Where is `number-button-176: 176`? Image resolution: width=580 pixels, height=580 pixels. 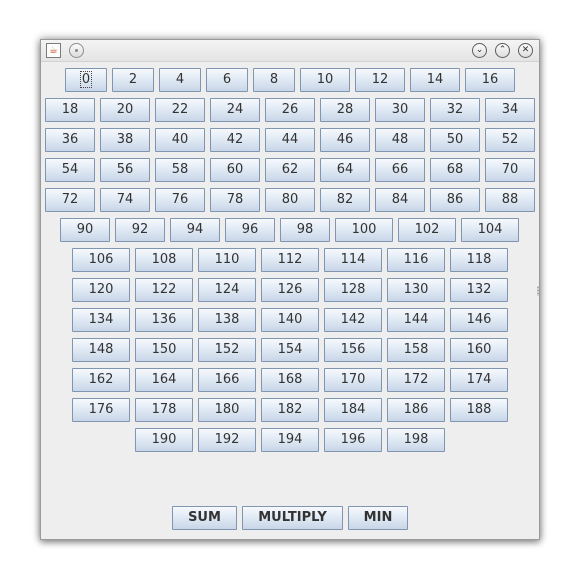
number-button-176: 176 is located at coordinates (101, 410).